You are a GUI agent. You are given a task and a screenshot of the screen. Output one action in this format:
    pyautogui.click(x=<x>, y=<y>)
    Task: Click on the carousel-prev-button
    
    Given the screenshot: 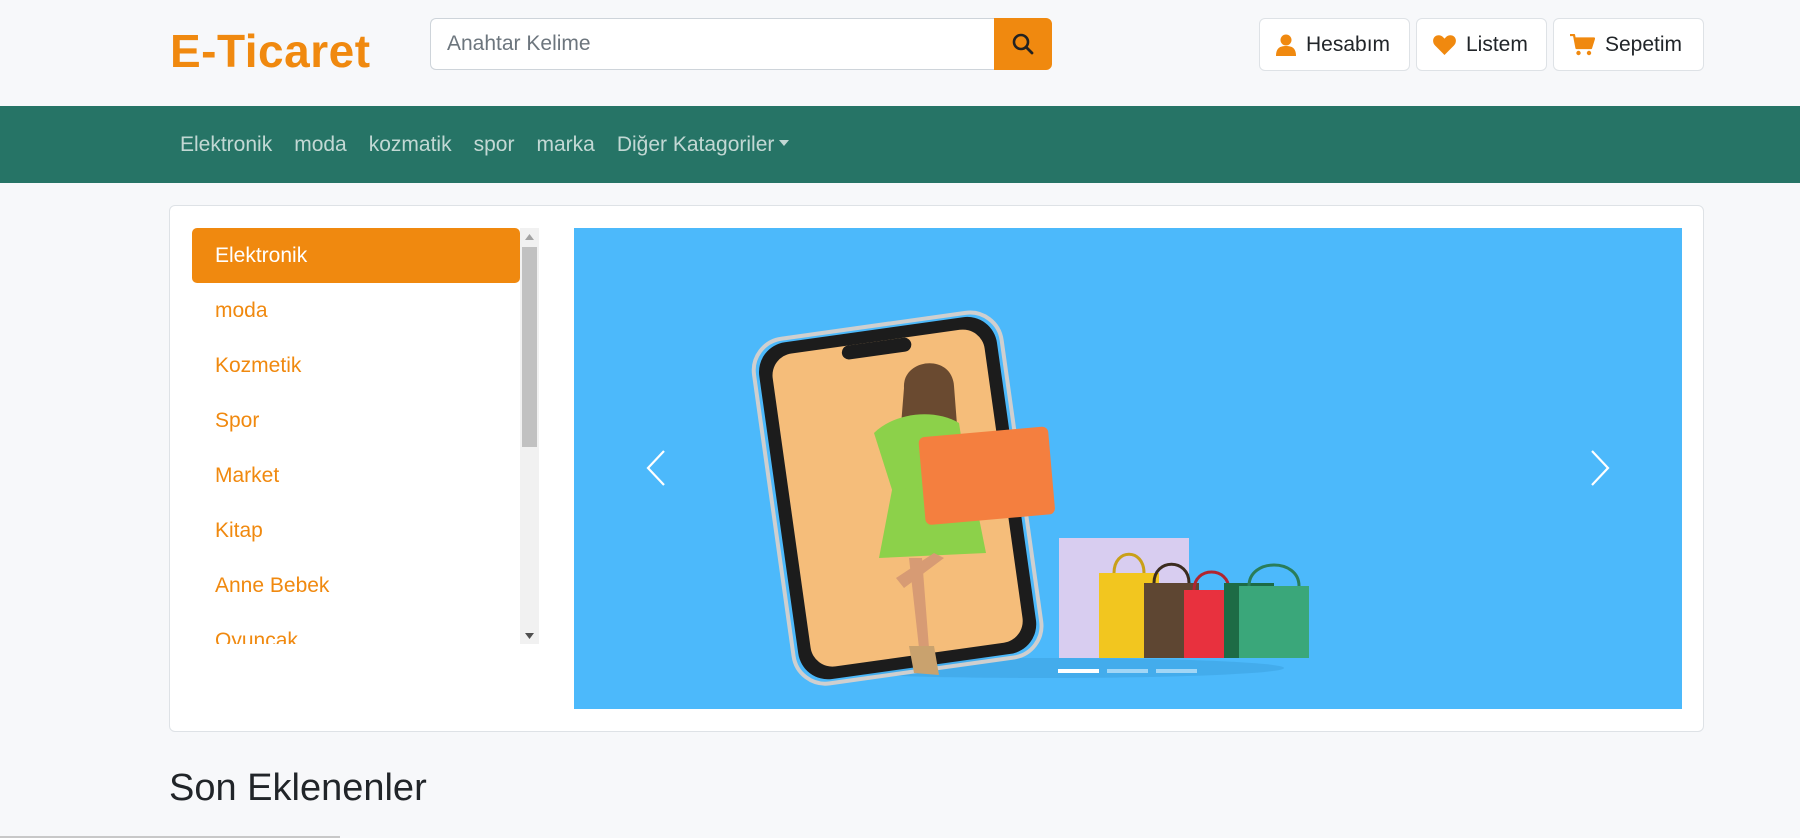 What is the action you would take?
    pyautogui.click(x=656, y=468)
    